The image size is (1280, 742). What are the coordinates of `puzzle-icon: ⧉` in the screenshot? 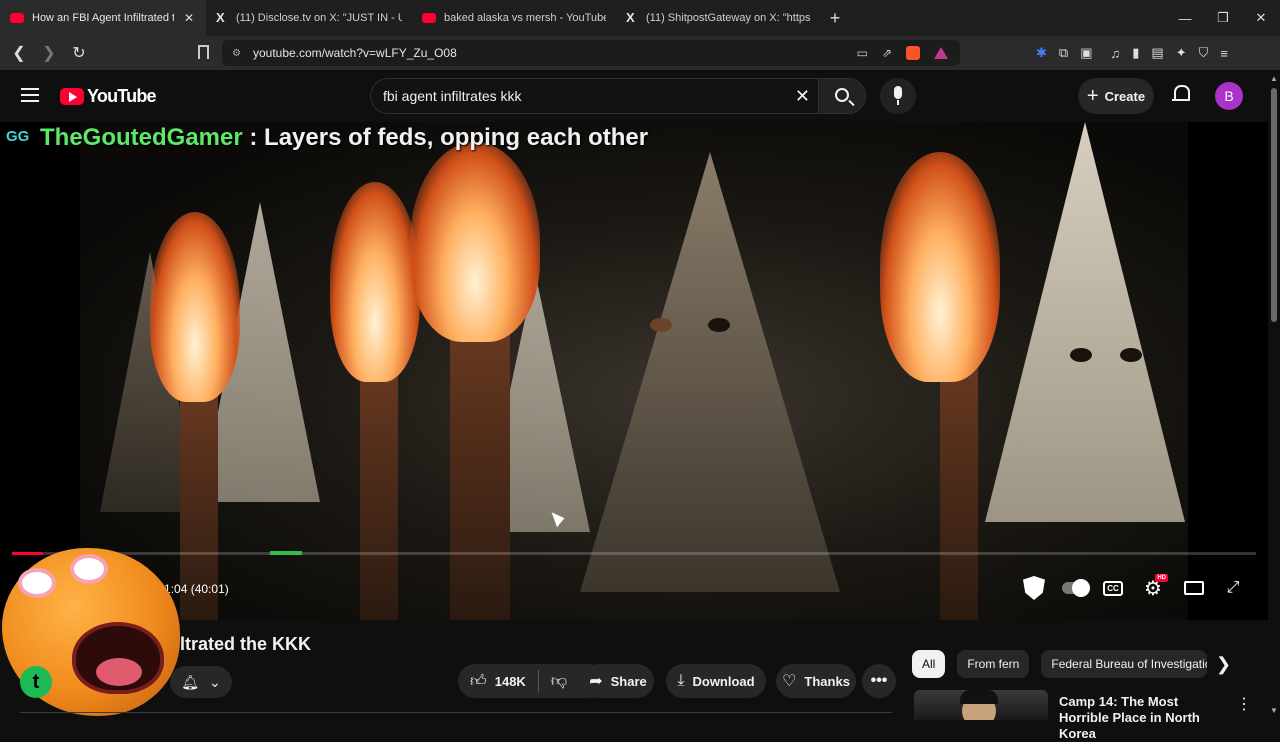 It's located at (1063, 53).